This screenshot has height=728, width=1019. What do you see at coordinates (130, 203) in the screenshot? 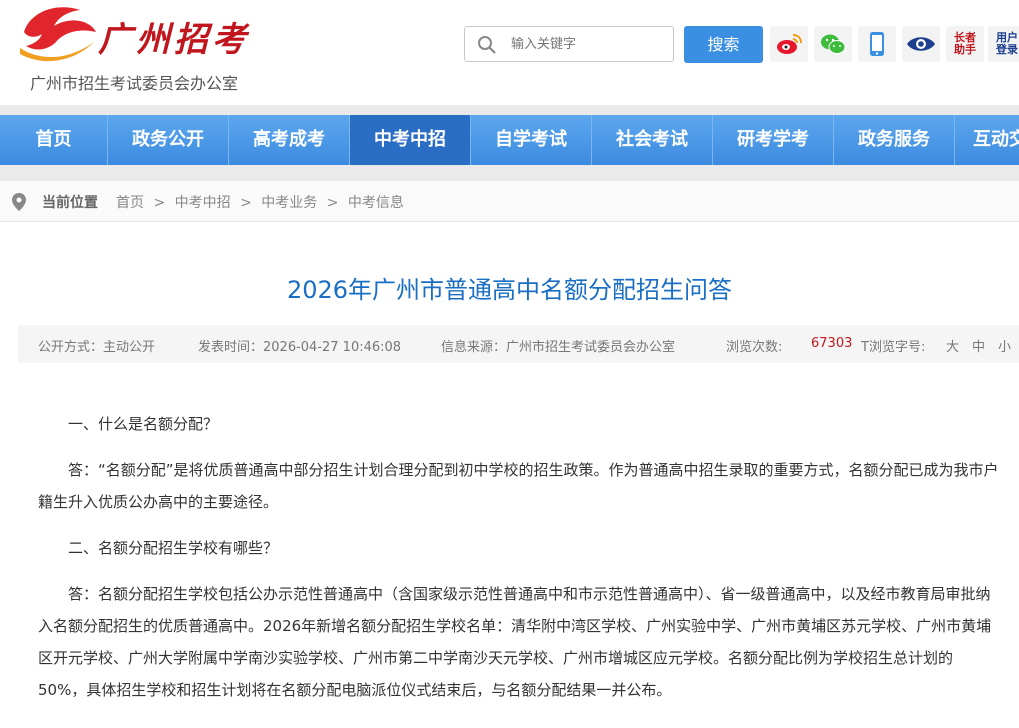
I see `breadcrumb-link-home: 首页` at bounding box center [130, 203].